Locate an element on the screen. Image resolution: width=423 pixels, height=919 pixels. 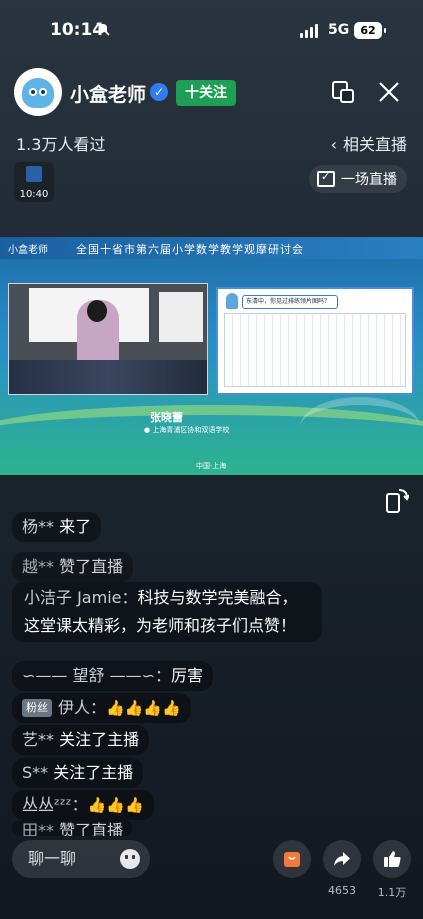
chat-message: 田** 赞了直播 is located at coordinates (73, 828).